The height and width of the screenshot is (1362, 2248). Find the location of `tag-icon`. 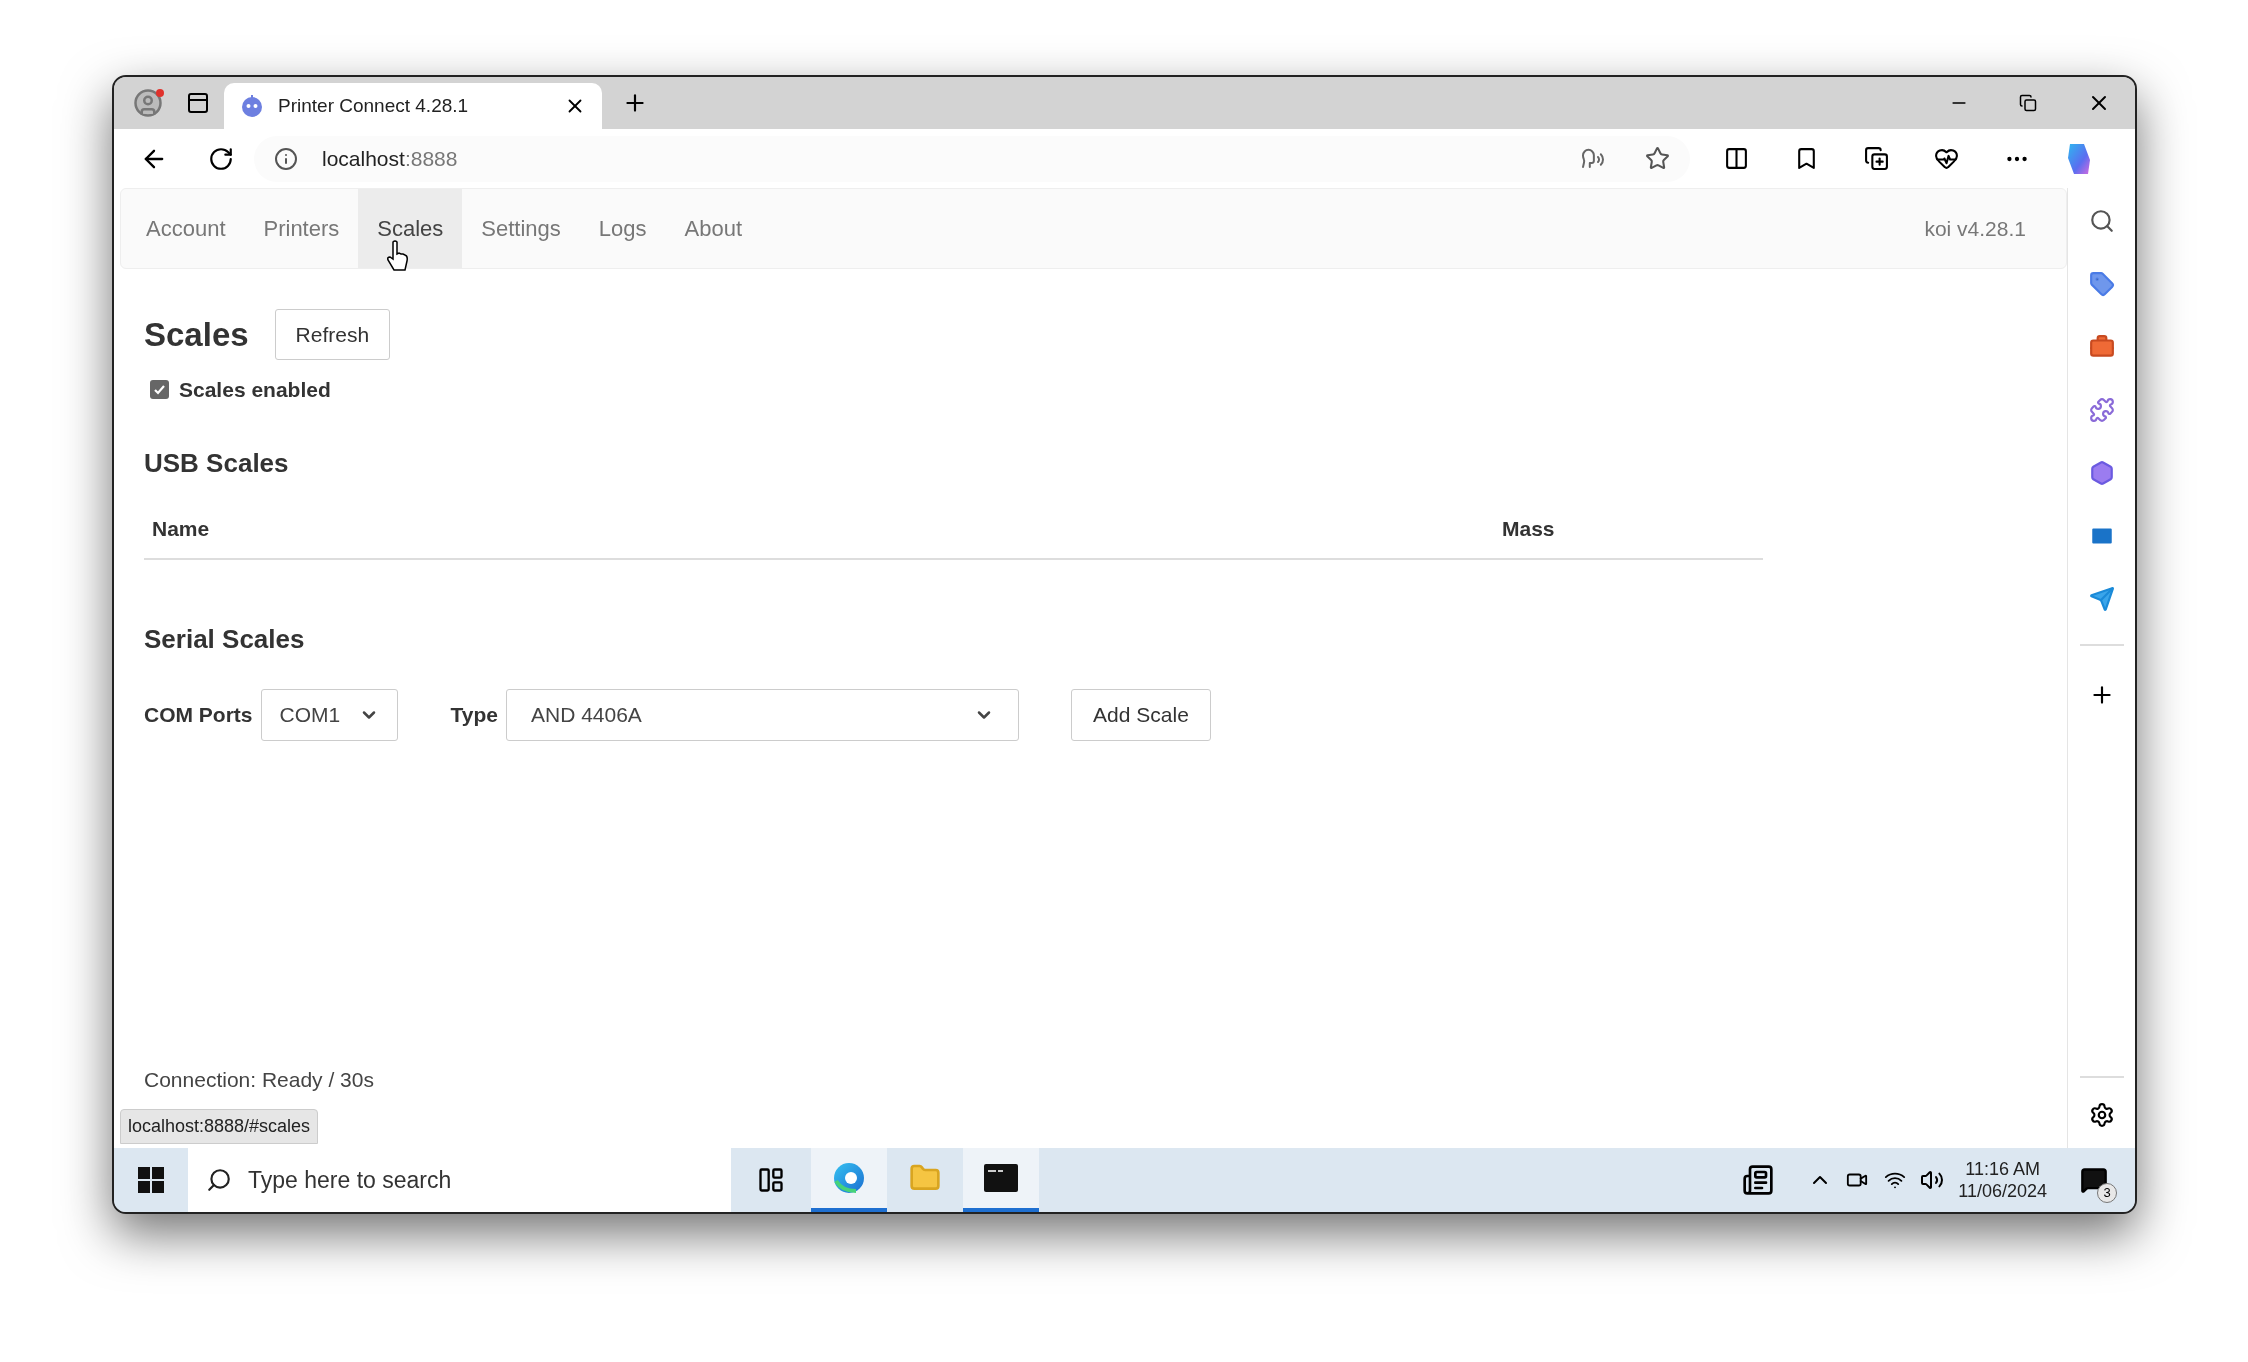

tag-icon is located at coordinates (2101, 284).